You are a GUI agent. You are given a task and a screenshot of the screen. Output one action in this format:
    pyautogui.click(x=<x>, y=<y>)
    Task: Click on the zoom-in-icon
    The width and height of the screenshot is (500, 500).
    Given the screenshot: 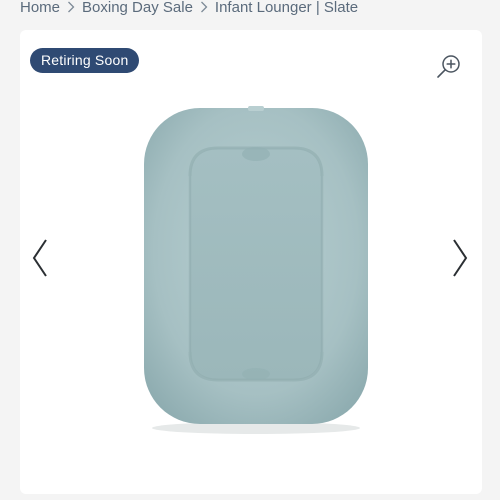 What is the action you would take?
    pyautogui.click(x=448, y=66)
    